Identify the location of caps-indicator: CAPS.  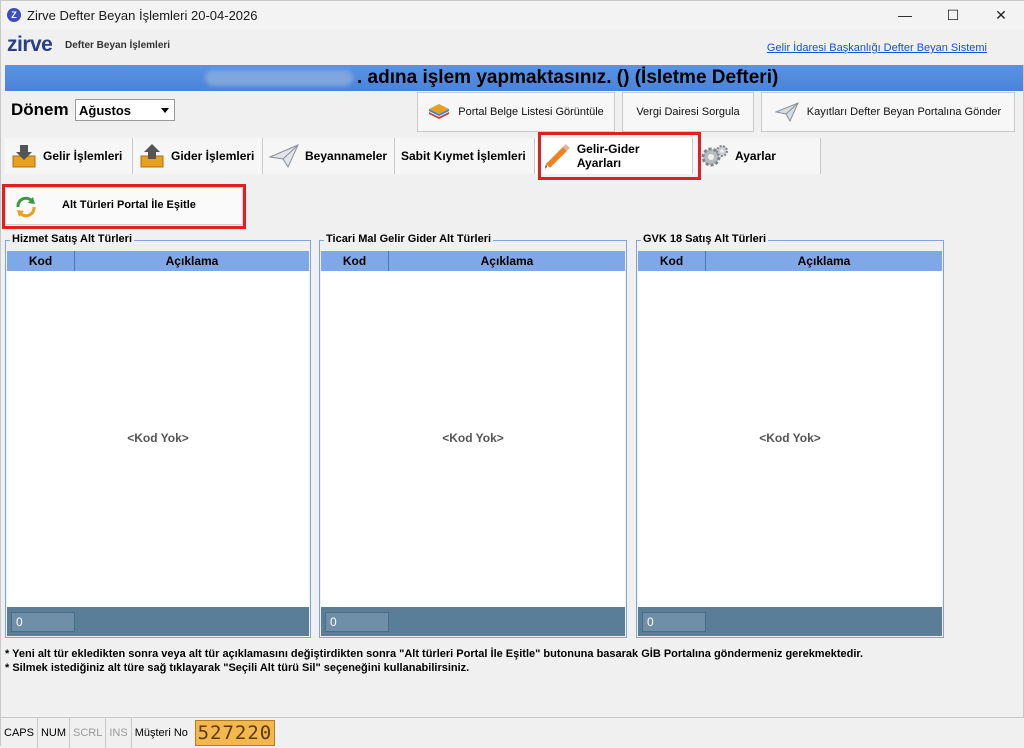
(19, 732).